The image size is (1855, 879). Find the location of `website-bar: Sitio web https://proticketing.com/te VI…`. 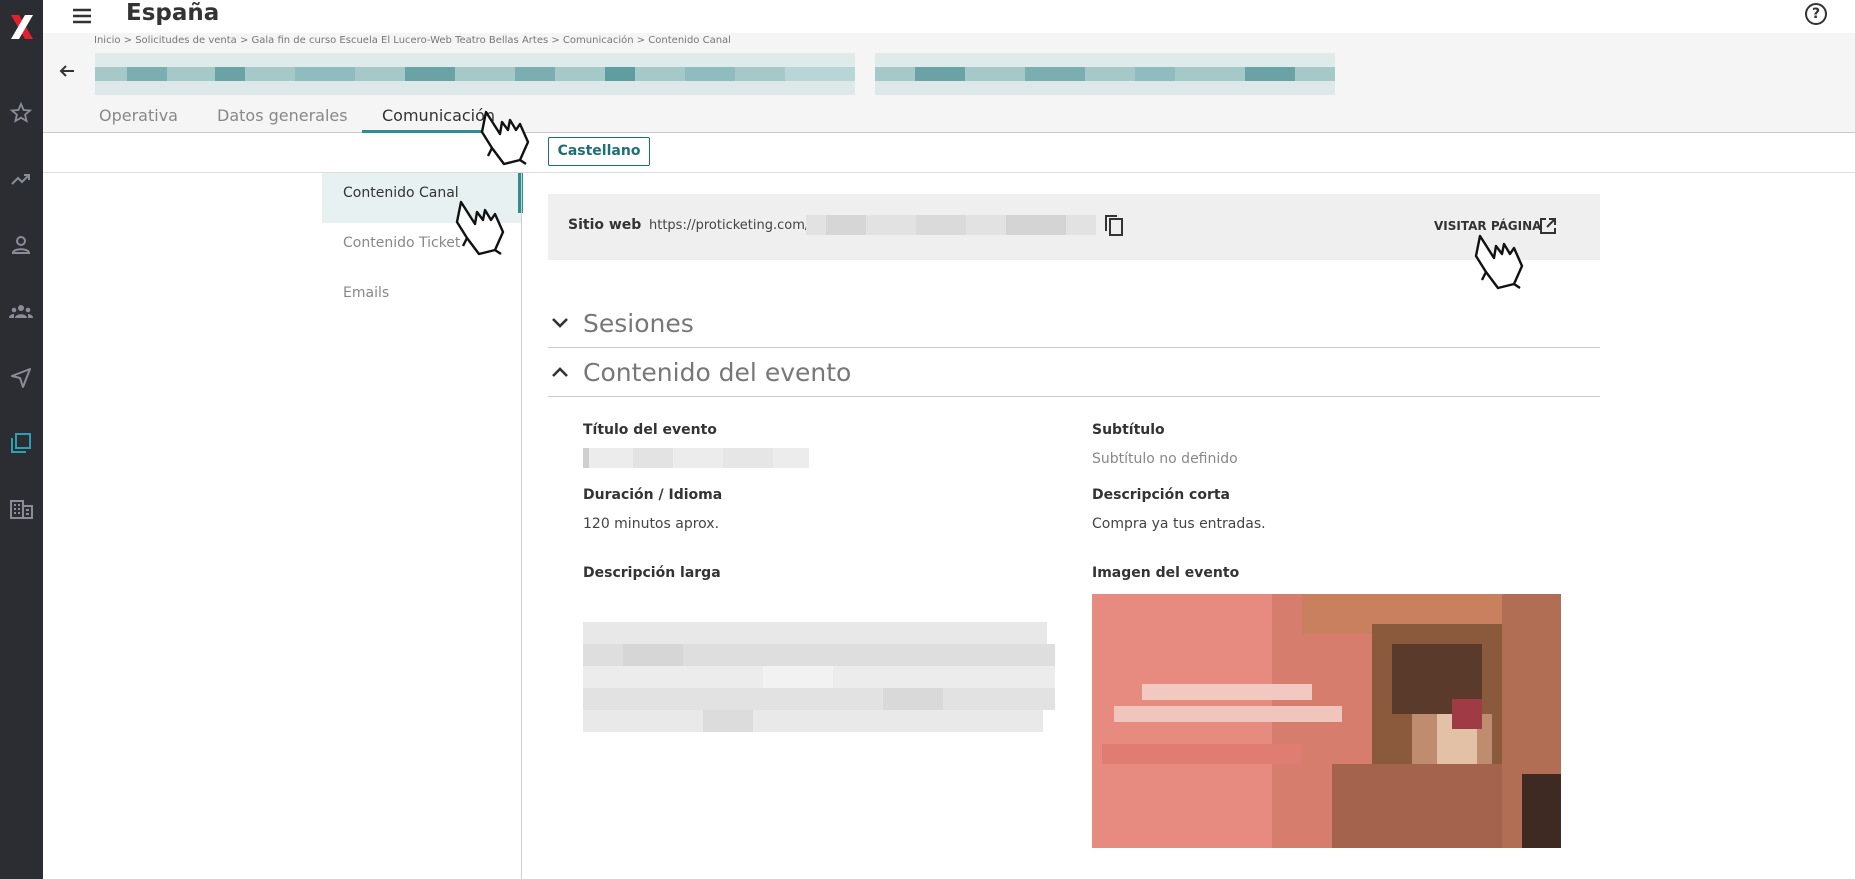

website-bar: Sitio web https://proticketing.com/te VI… is located at coordinates (1074, 227).